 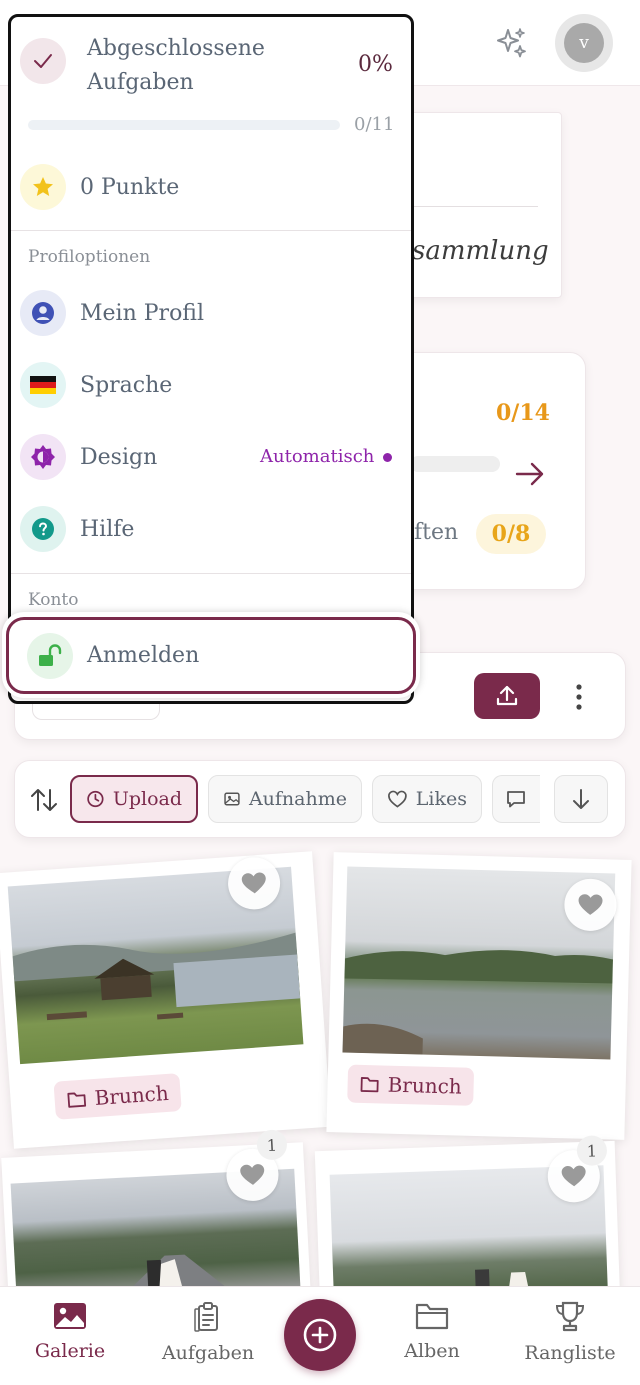 I want to click on completed-tasks-title: Abgeschlossene Aufgaben, so click(x=176, y=66).